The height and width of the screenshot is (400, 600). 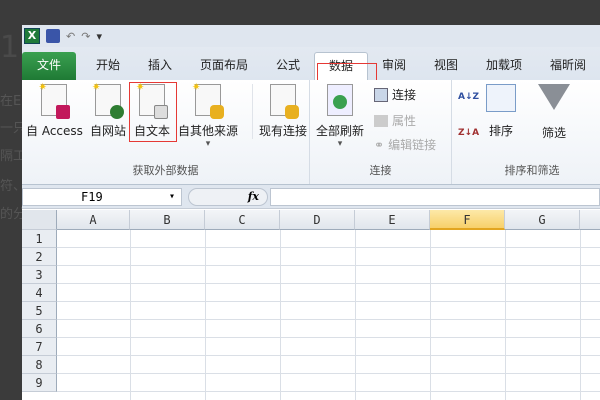 I want to click on from-access-button: ✷ 自 Access, so click(x=54, y=110).